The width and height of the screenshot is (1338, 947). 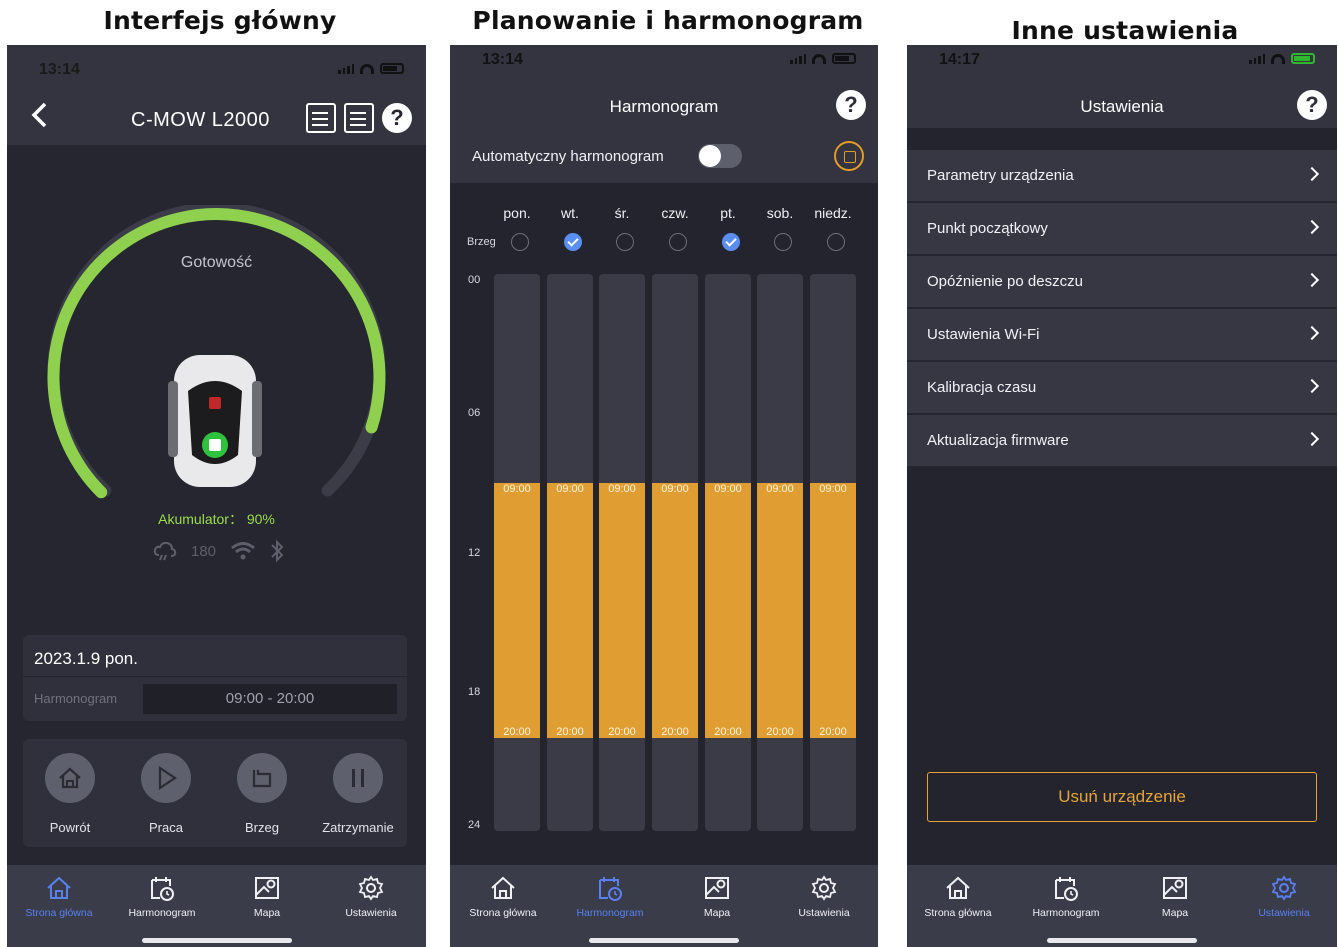 I want to click on caption-settings: Inne ustawienia, so click(x=1125, y=30).